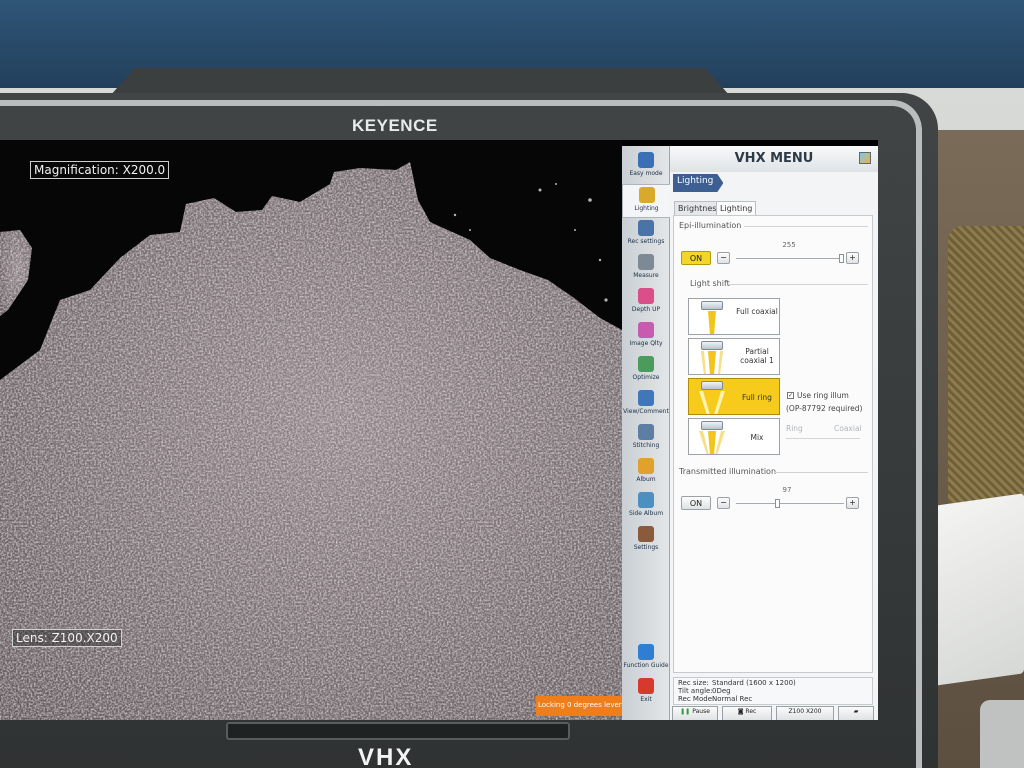  What do you see at coordinates (852, 503) in the screenshot?
I see `transmitted-plus-button: +` at bounding box center [852, 503].